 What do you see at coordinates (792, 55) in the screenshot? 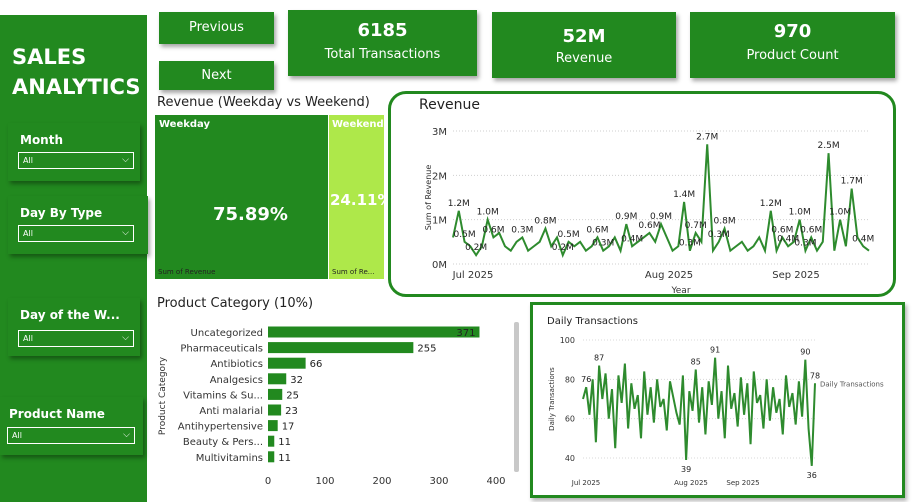
I see `kpi-caption: Product Count` at bounding box center [792, 55].